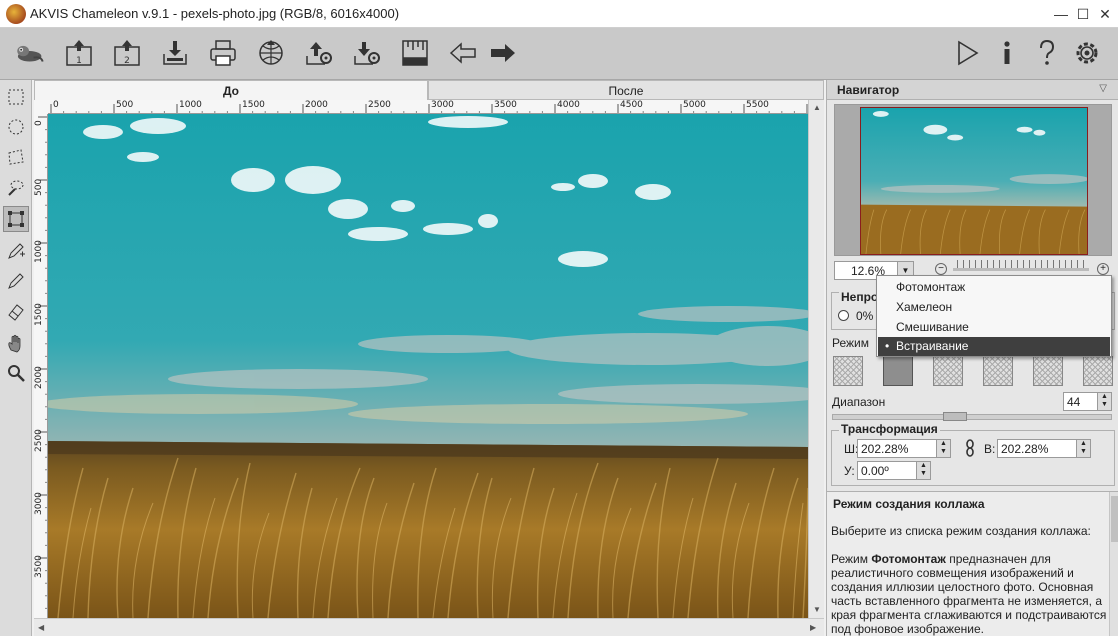  What do you see at coordinates (1087, 53) in the screenshot?
I see `gear-icon` at bounding box center [1087, 53].